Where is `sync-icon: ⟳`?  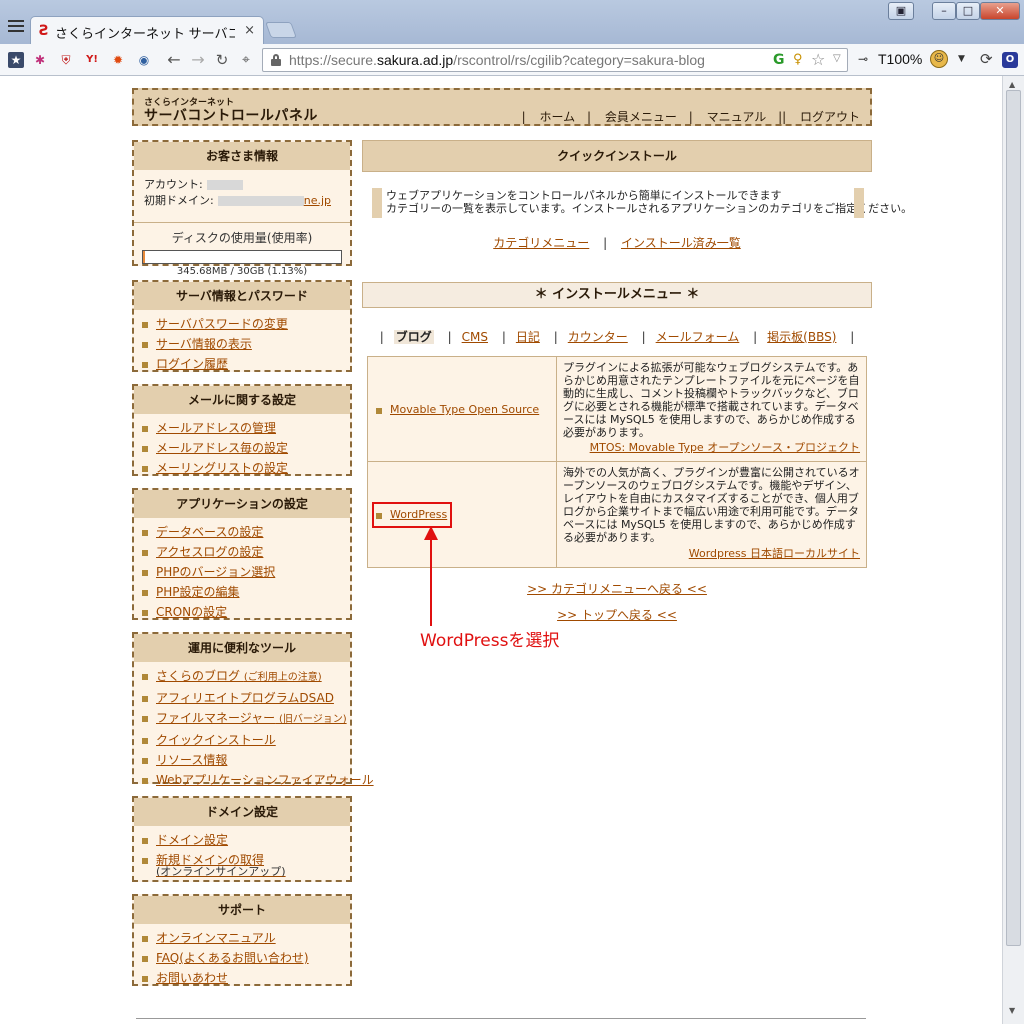 sync-icon: ⟳ is located at coordinates (986, 59).